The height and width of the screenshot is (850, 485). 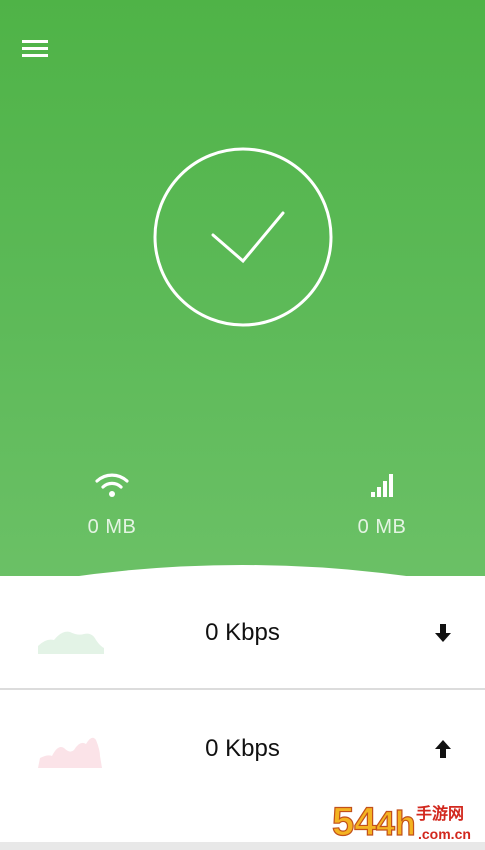 What do you see at coordinates (71, 642) in the screenshot?
I see `download-speed-graph` at bounding box center [71, 642].